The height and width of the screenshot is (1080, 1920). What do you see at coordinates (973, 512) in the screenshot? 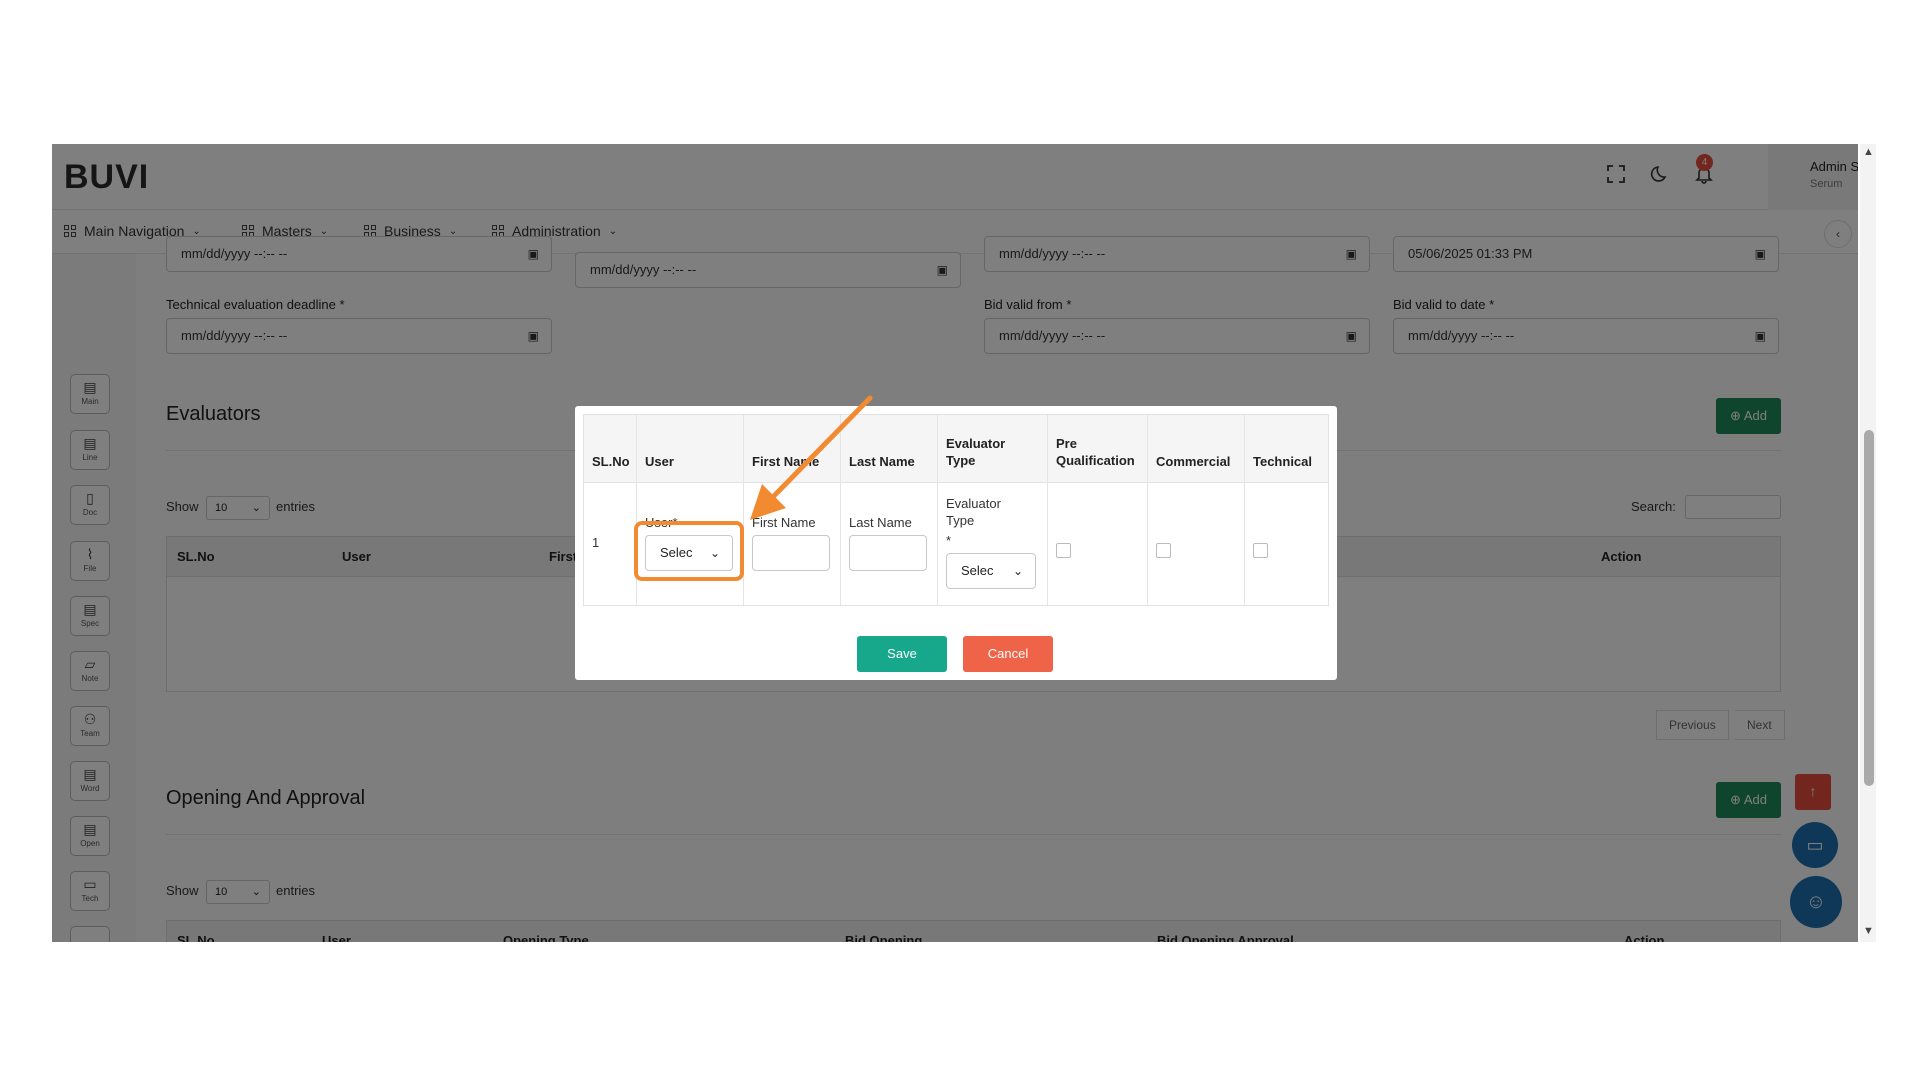
I see `evaluator-type-label: Evaluator Type` at bounding box center [973, 512].